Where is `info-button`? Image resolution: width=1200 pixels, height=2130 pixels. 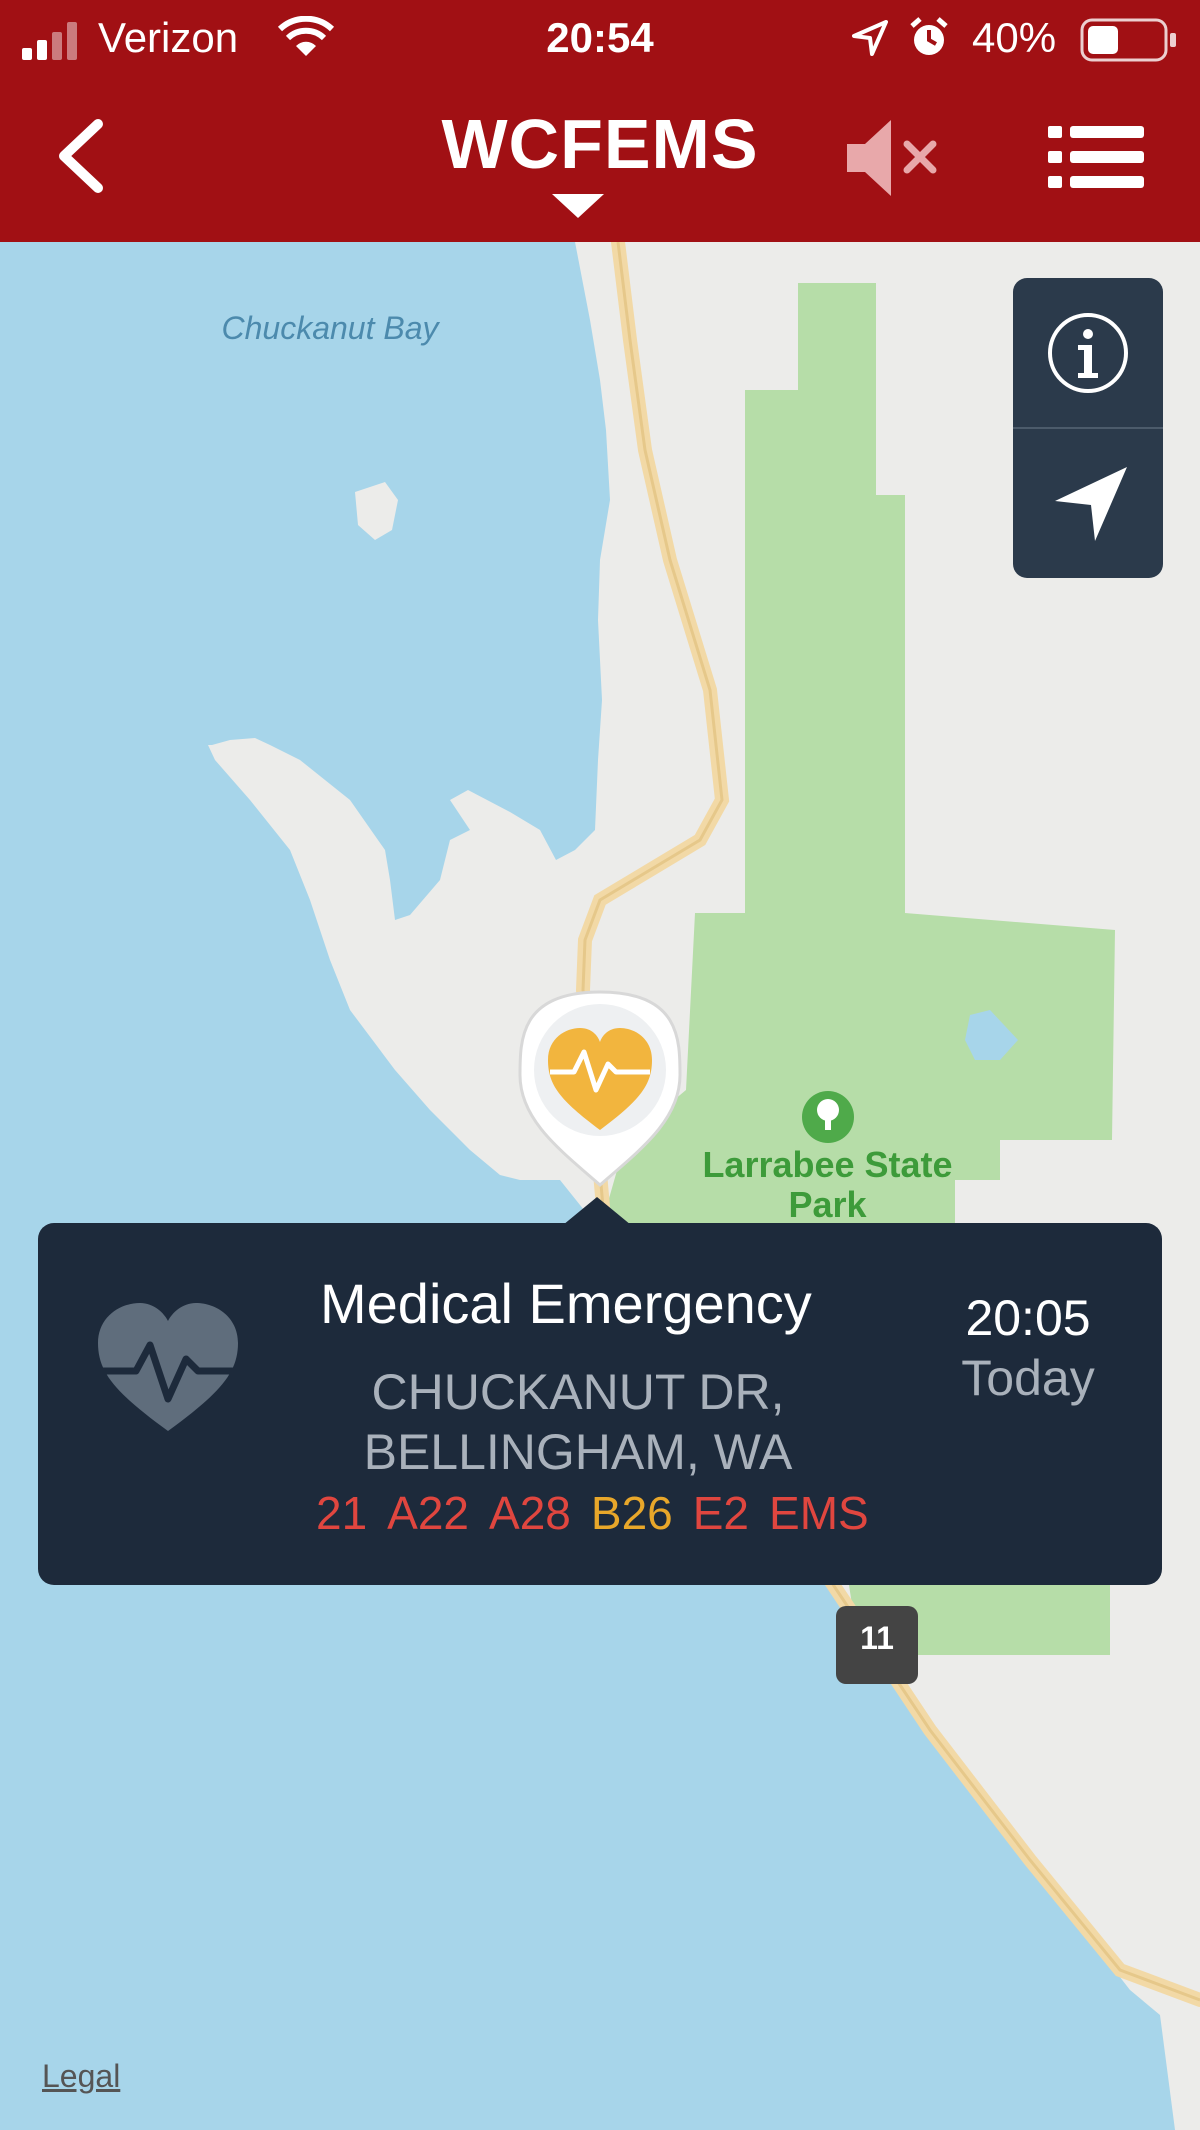
info-button is located at coordinates (1088, 352).